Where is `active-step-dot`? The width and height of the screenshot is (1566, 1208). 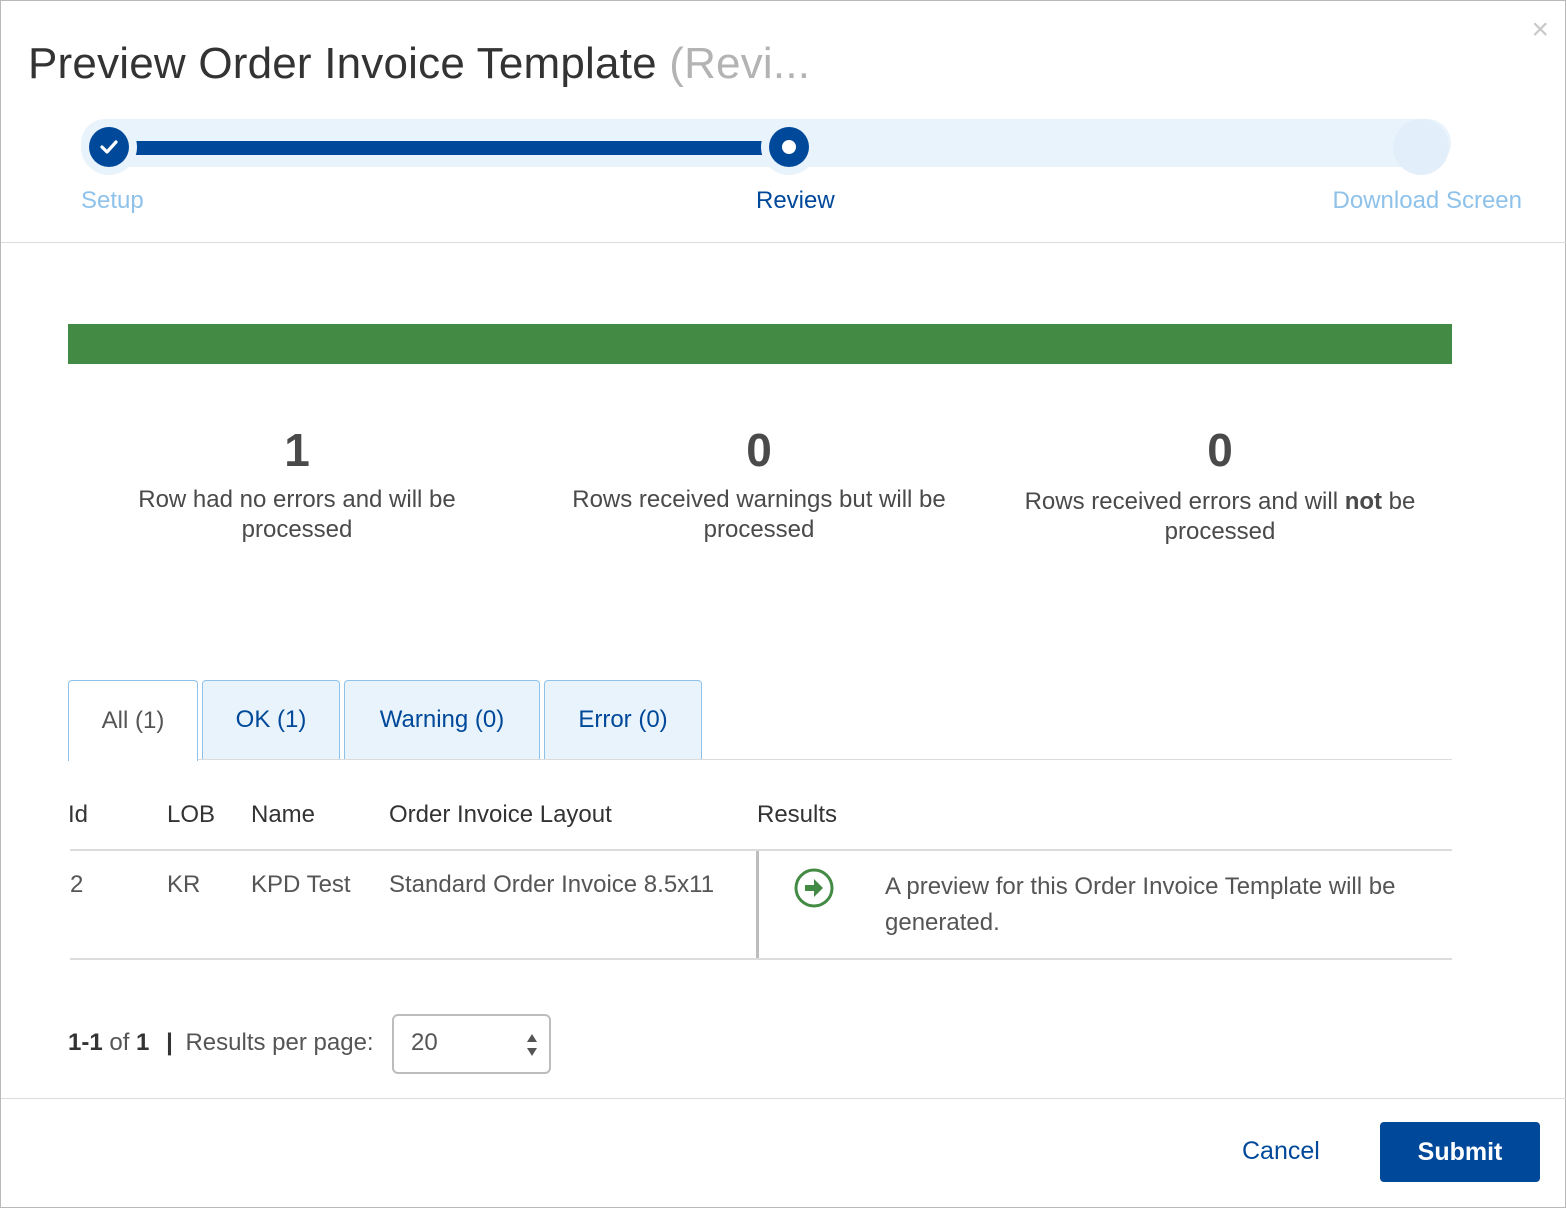
active-step-dot is located at coordinates (789, 147).